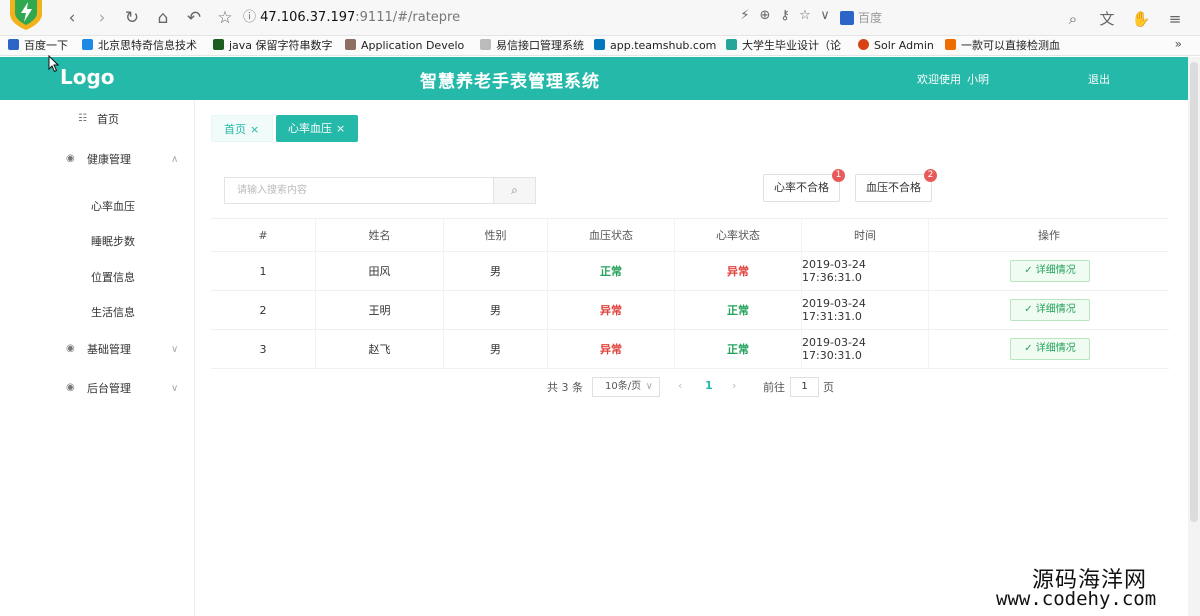  What do you see at coordinates (273, 46) in the screenshot?
I see `bookmark-item: java 保留字符串数字` at bounding box center [273, 46].